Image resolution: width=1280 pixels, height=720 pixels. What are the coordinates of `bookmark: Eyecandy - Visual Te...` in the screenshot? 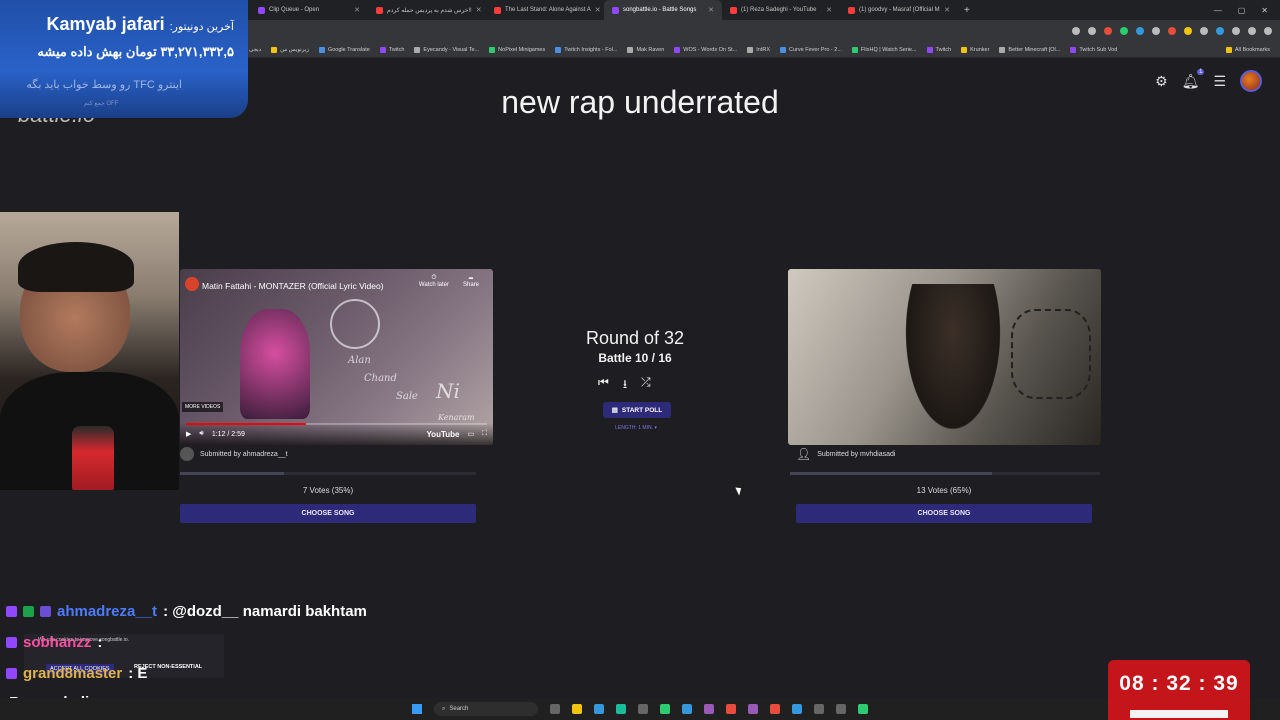 It's located at (446, 49).